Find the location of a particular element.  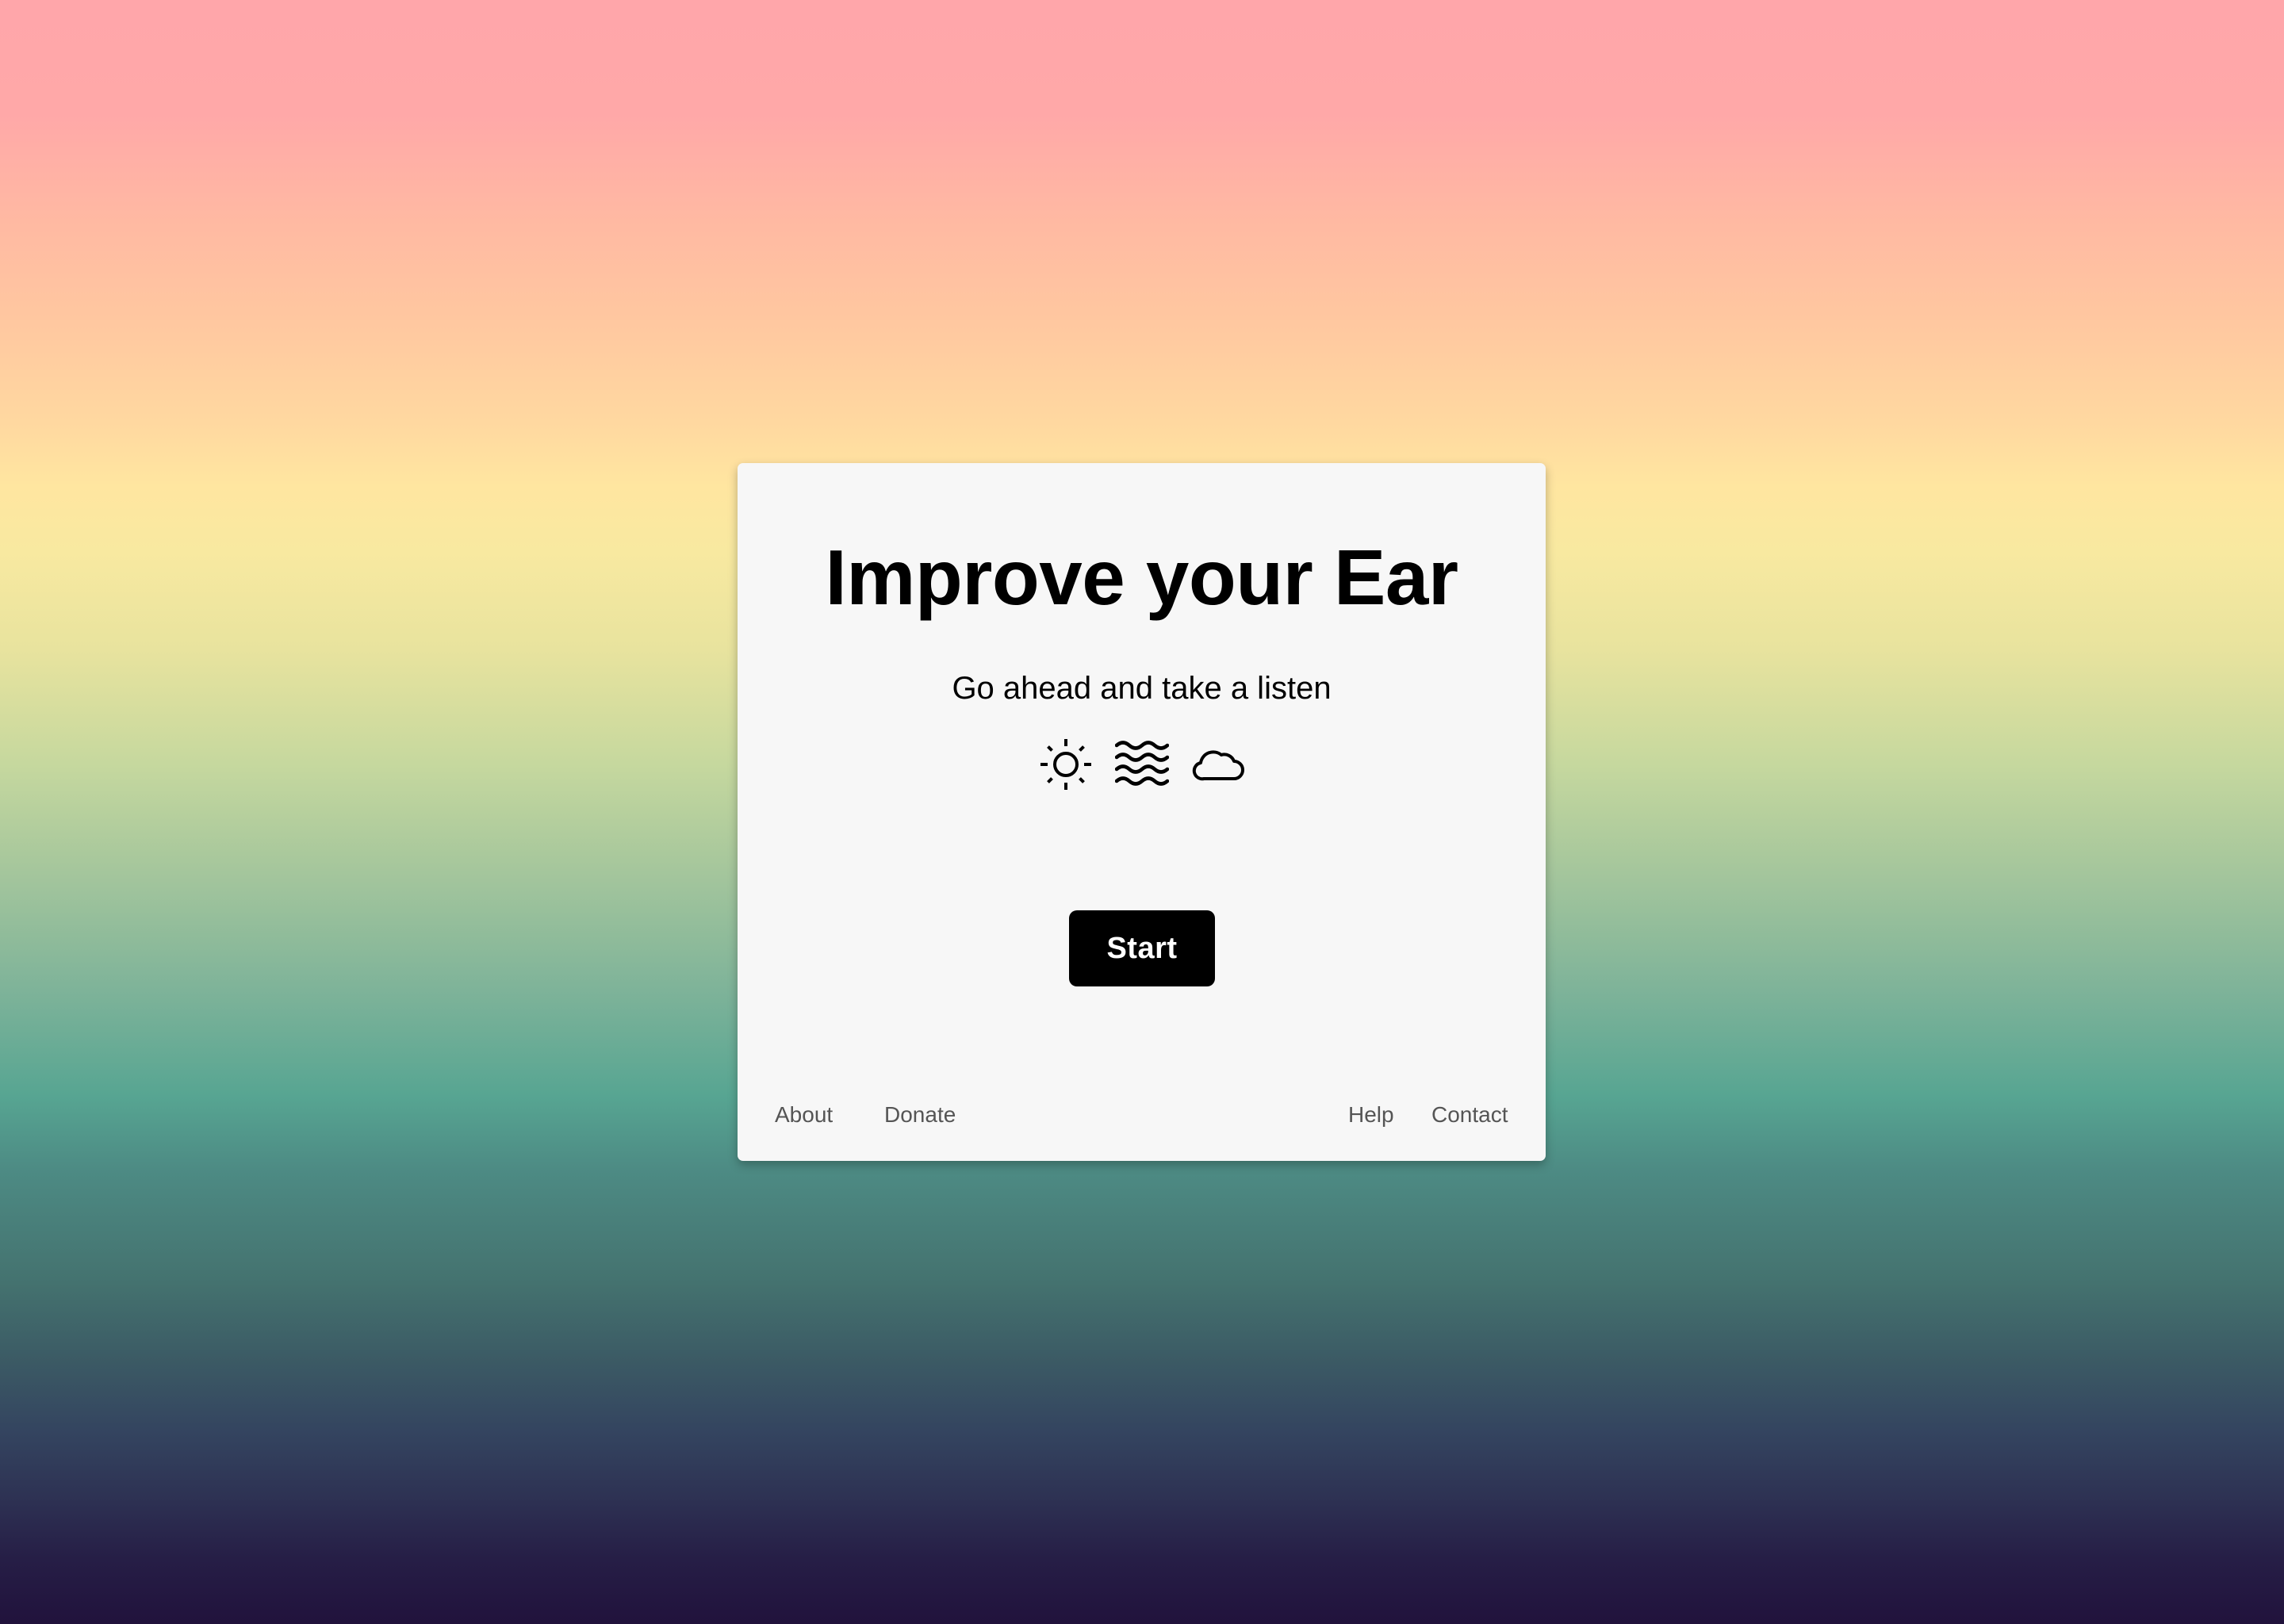

footer-link-donate: Donate is located at coordinates (920, 1115).